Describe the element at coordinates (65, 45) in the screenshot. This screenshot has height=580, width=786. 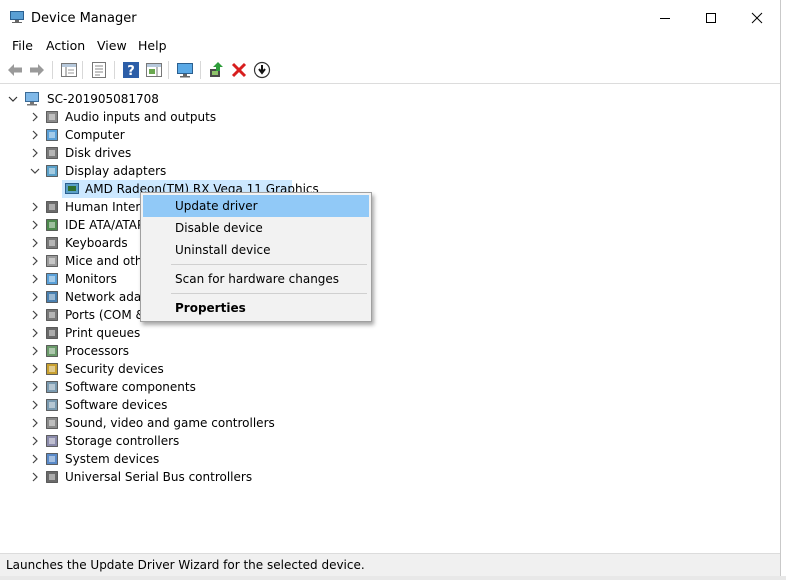
I see `menu-action: Action` at that location.